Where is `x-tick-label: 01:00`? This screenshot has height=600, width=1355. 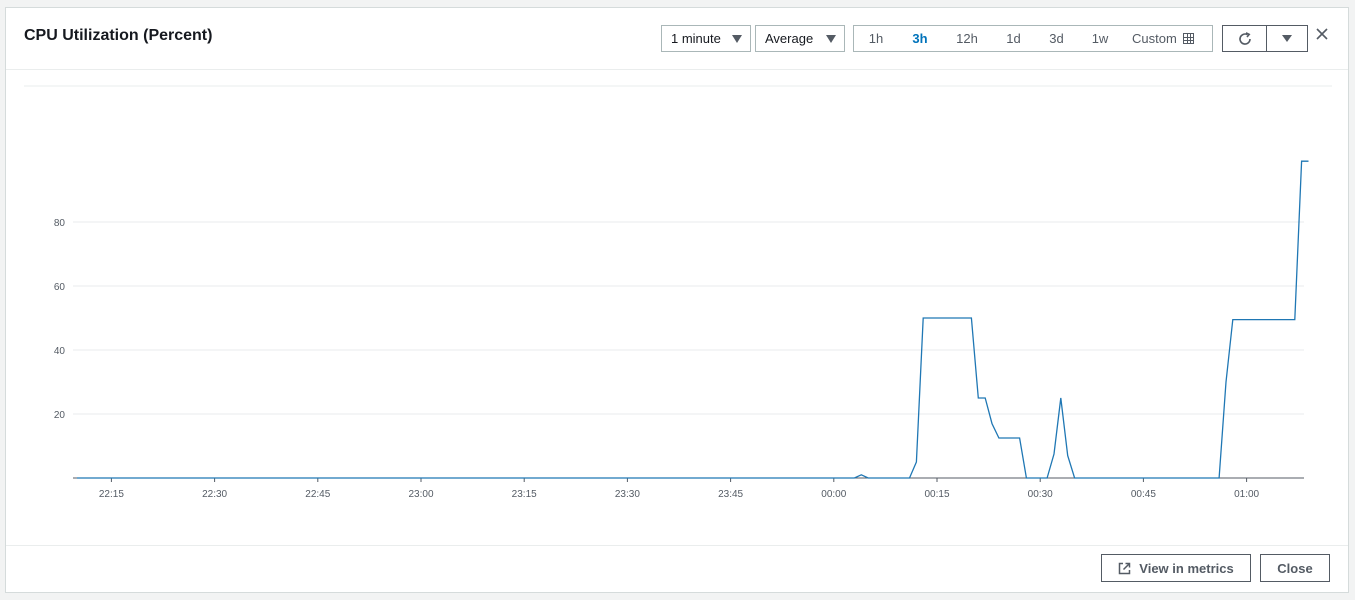 x-tick-label: 01:00 is located at coordinates (1246, 494).